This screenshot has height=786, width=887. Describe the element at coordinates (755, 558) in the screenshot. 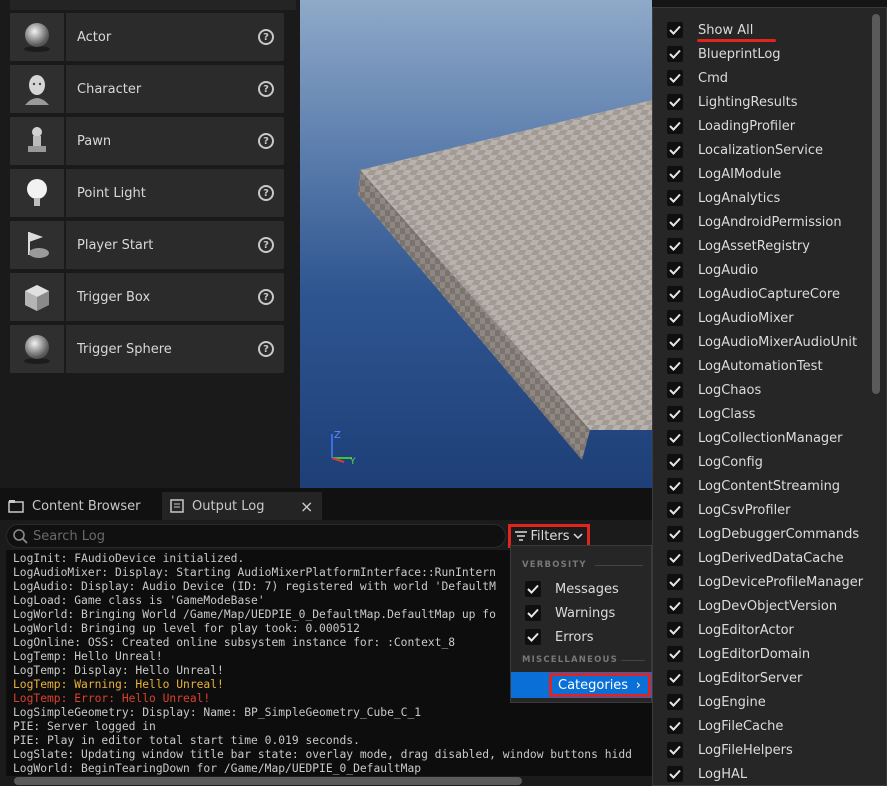

I see `category-item: LogDerivedDataCache` at that location.